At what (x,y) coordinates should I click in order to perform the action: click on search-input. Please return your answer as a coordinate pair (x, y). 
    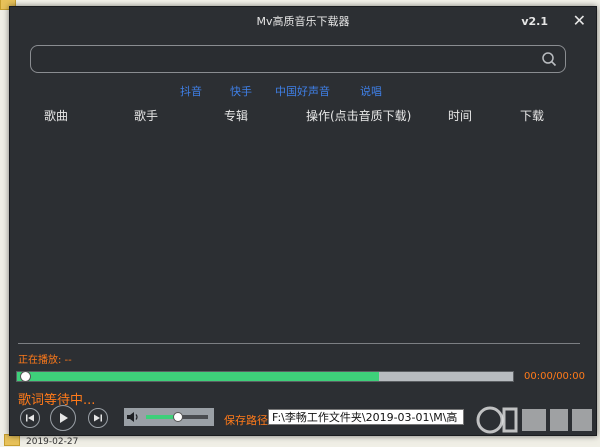
    Looking at the image, I should click on (286, 60).